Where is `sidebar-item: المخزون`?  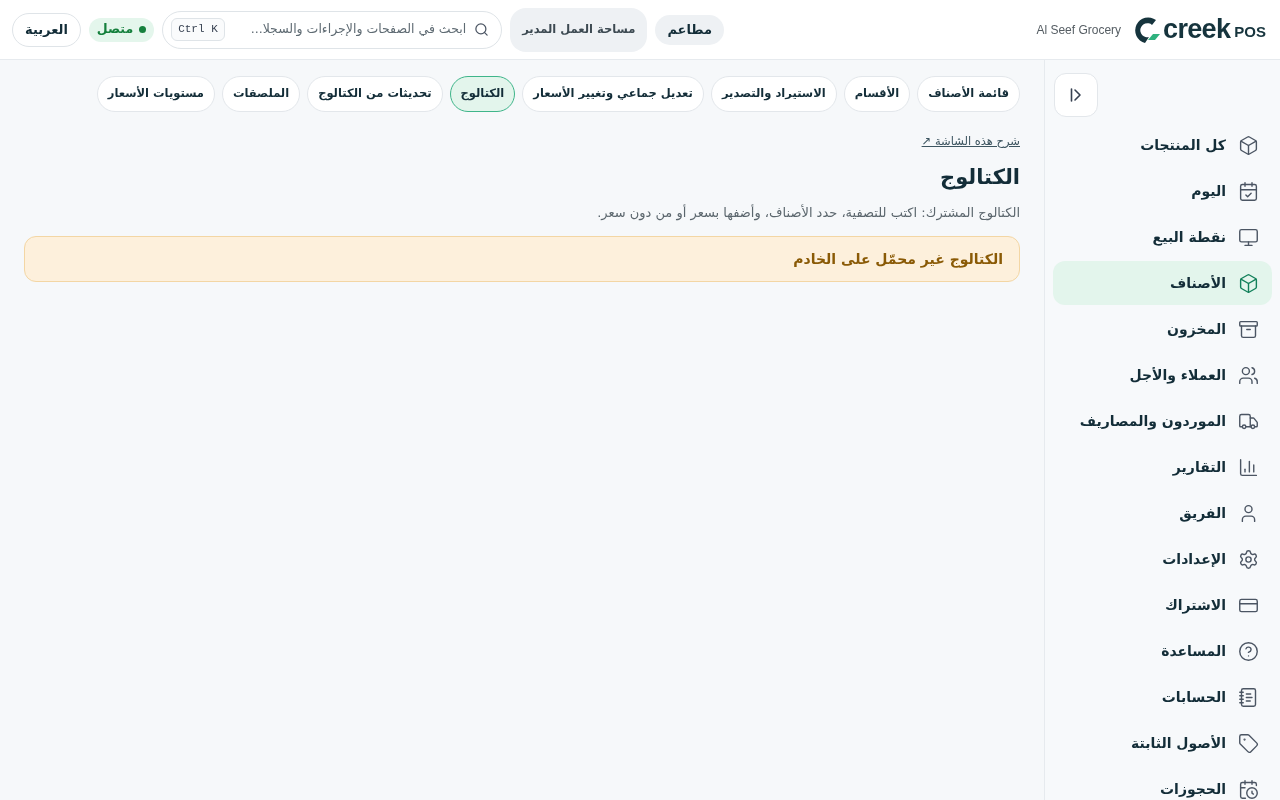 sidebar-item: المخزون is located at coordinates (1162, 329).